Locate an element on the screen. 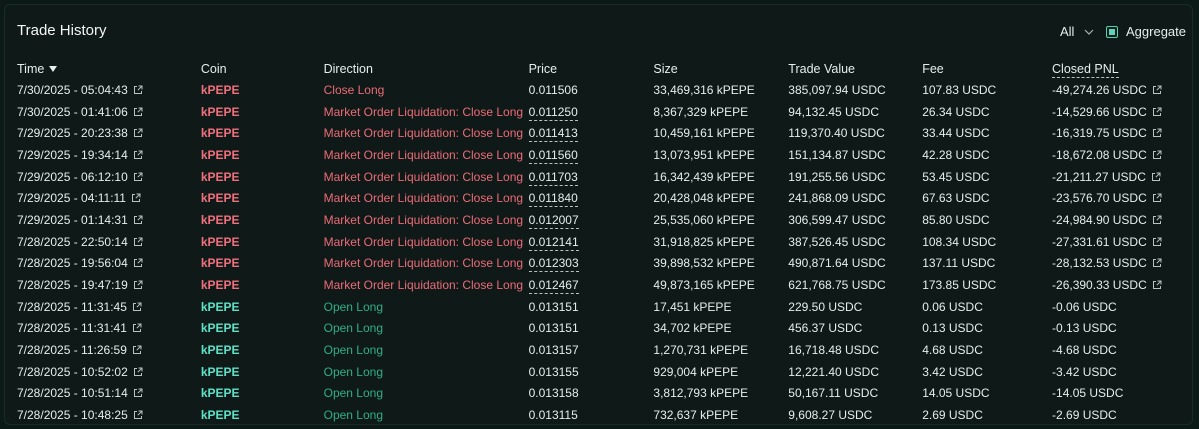 This screenshot has height=429, width=1199. cell-trade-value: 385,097.94 USDC is located at coordinates (837, 89).